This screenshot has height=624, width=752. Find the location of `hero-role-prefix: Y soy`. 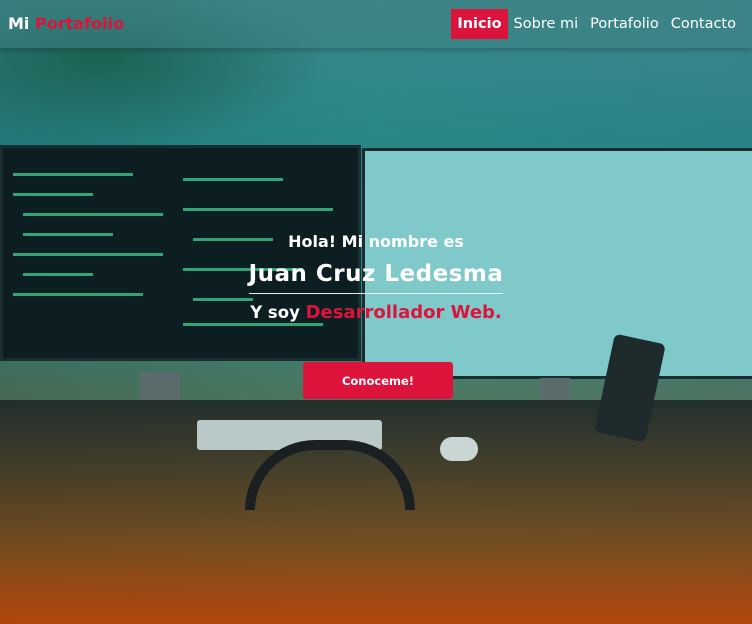

hero-role-prefix: Y soy is located at coordinates (275, 312).